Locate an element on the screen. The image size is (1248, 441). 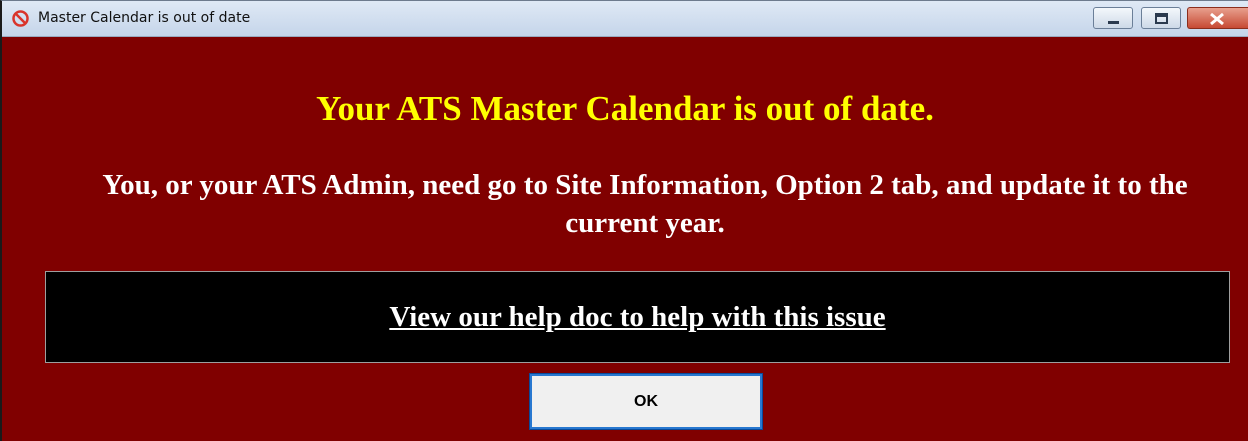
minimize-icon is located at coordinates (1113, 22).